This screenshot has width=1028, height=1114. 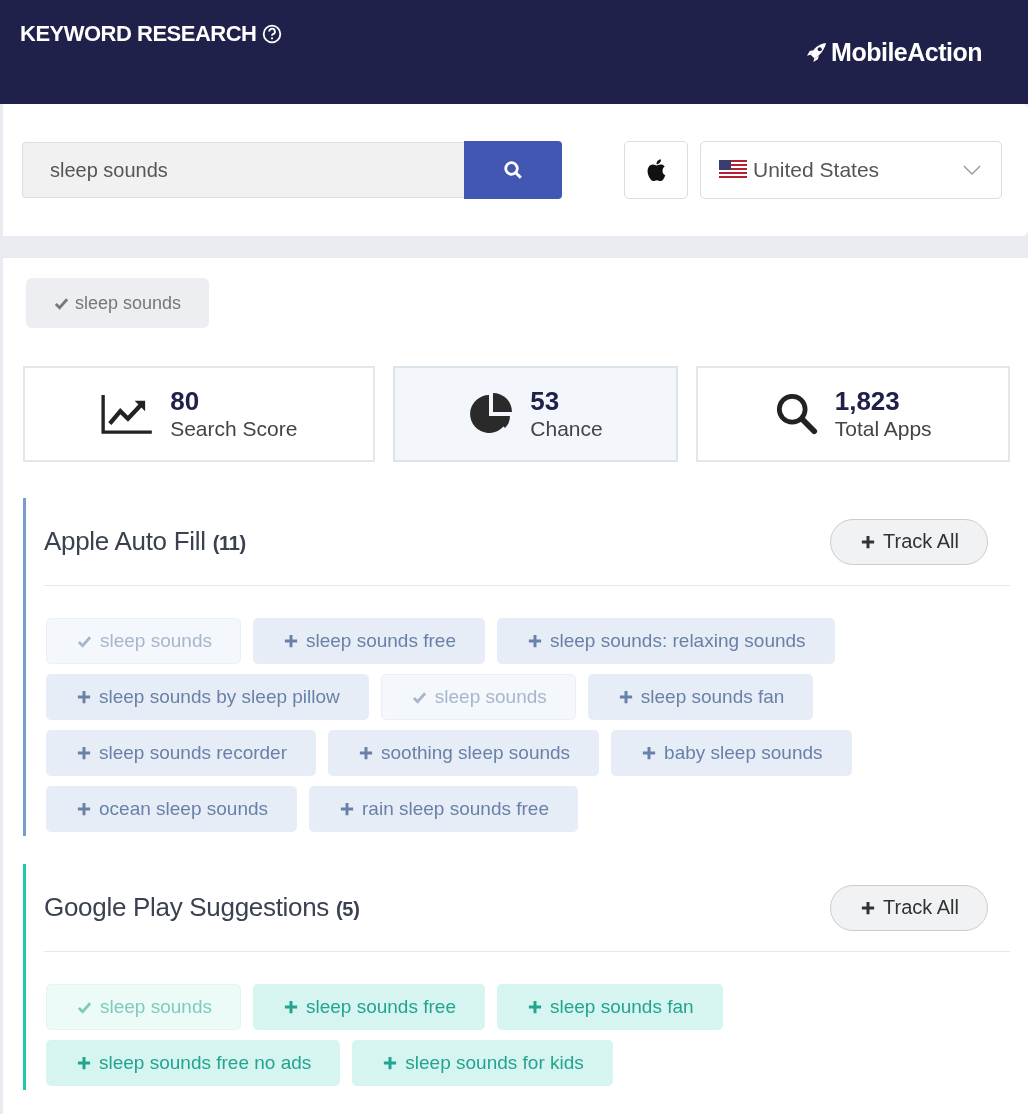 I want to click on stat-label: Chance, so click(x=566, y=429).